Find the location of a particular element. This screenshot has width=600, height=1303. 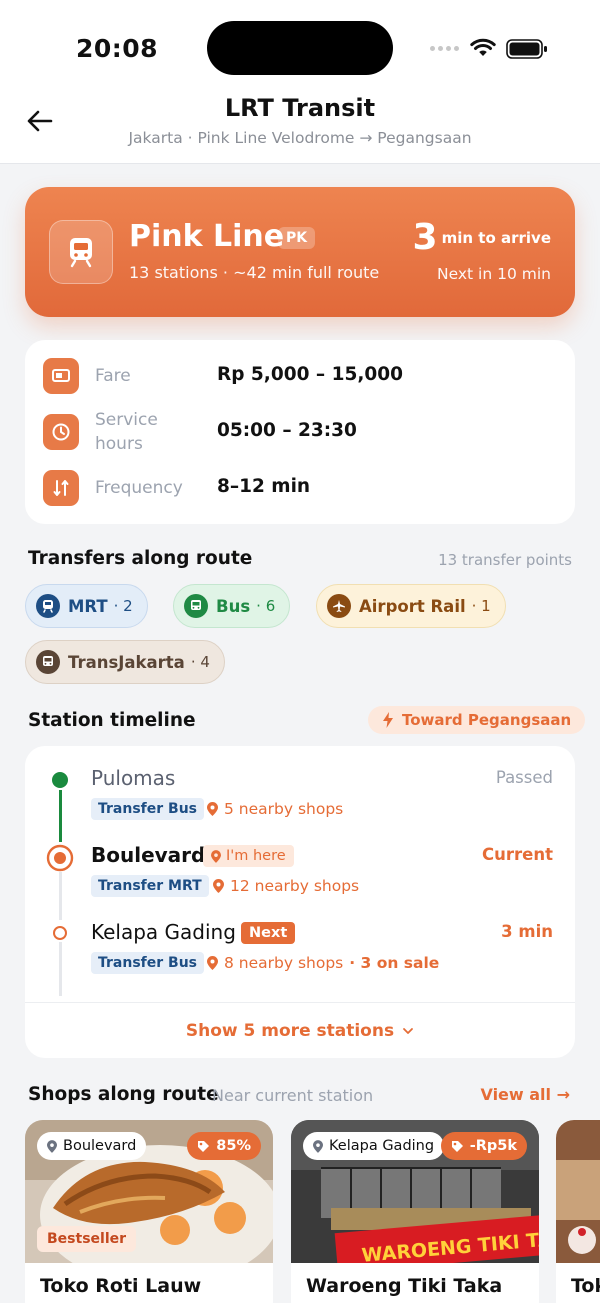

transfer-chip-mrt: MRT · 2 is located at coordinates (86, 606).